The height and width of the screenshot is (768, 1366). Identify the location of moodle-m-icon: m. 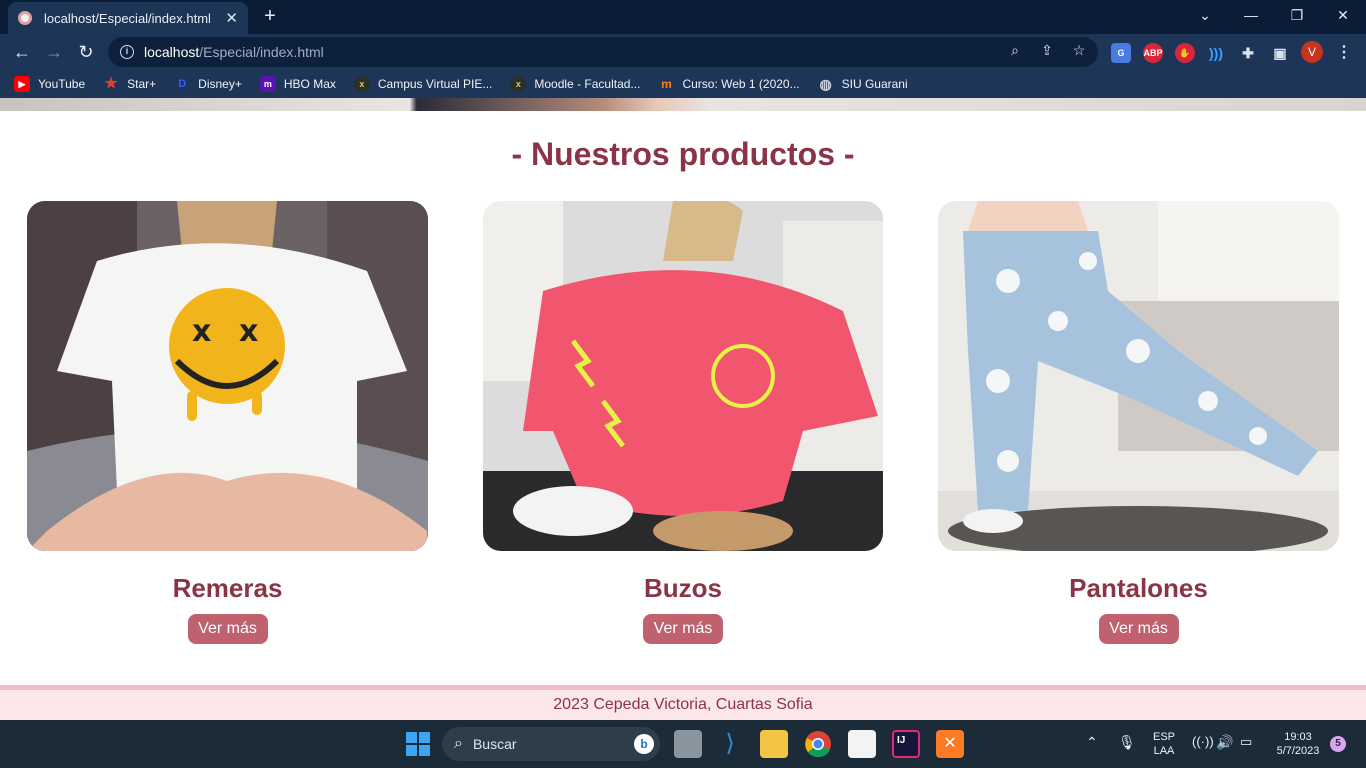
(666, 84).